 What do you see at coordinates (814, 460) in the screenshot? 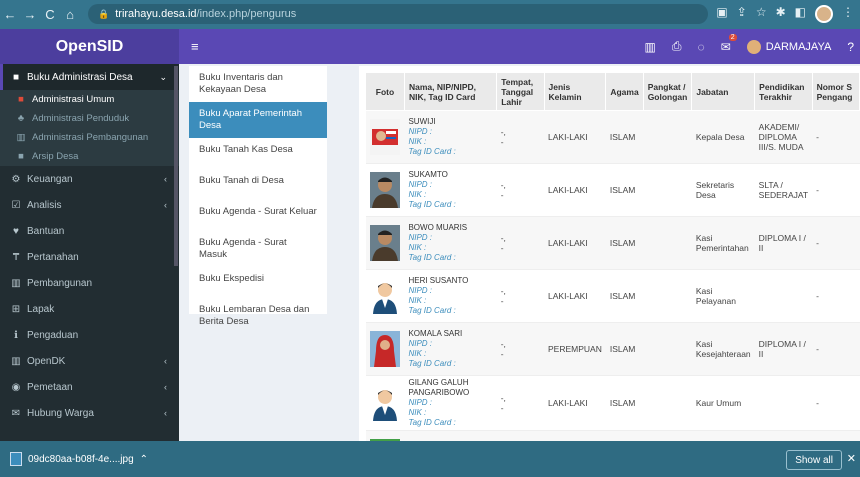
I see `show-all-button: Show all` at bounding box center [814, 460].